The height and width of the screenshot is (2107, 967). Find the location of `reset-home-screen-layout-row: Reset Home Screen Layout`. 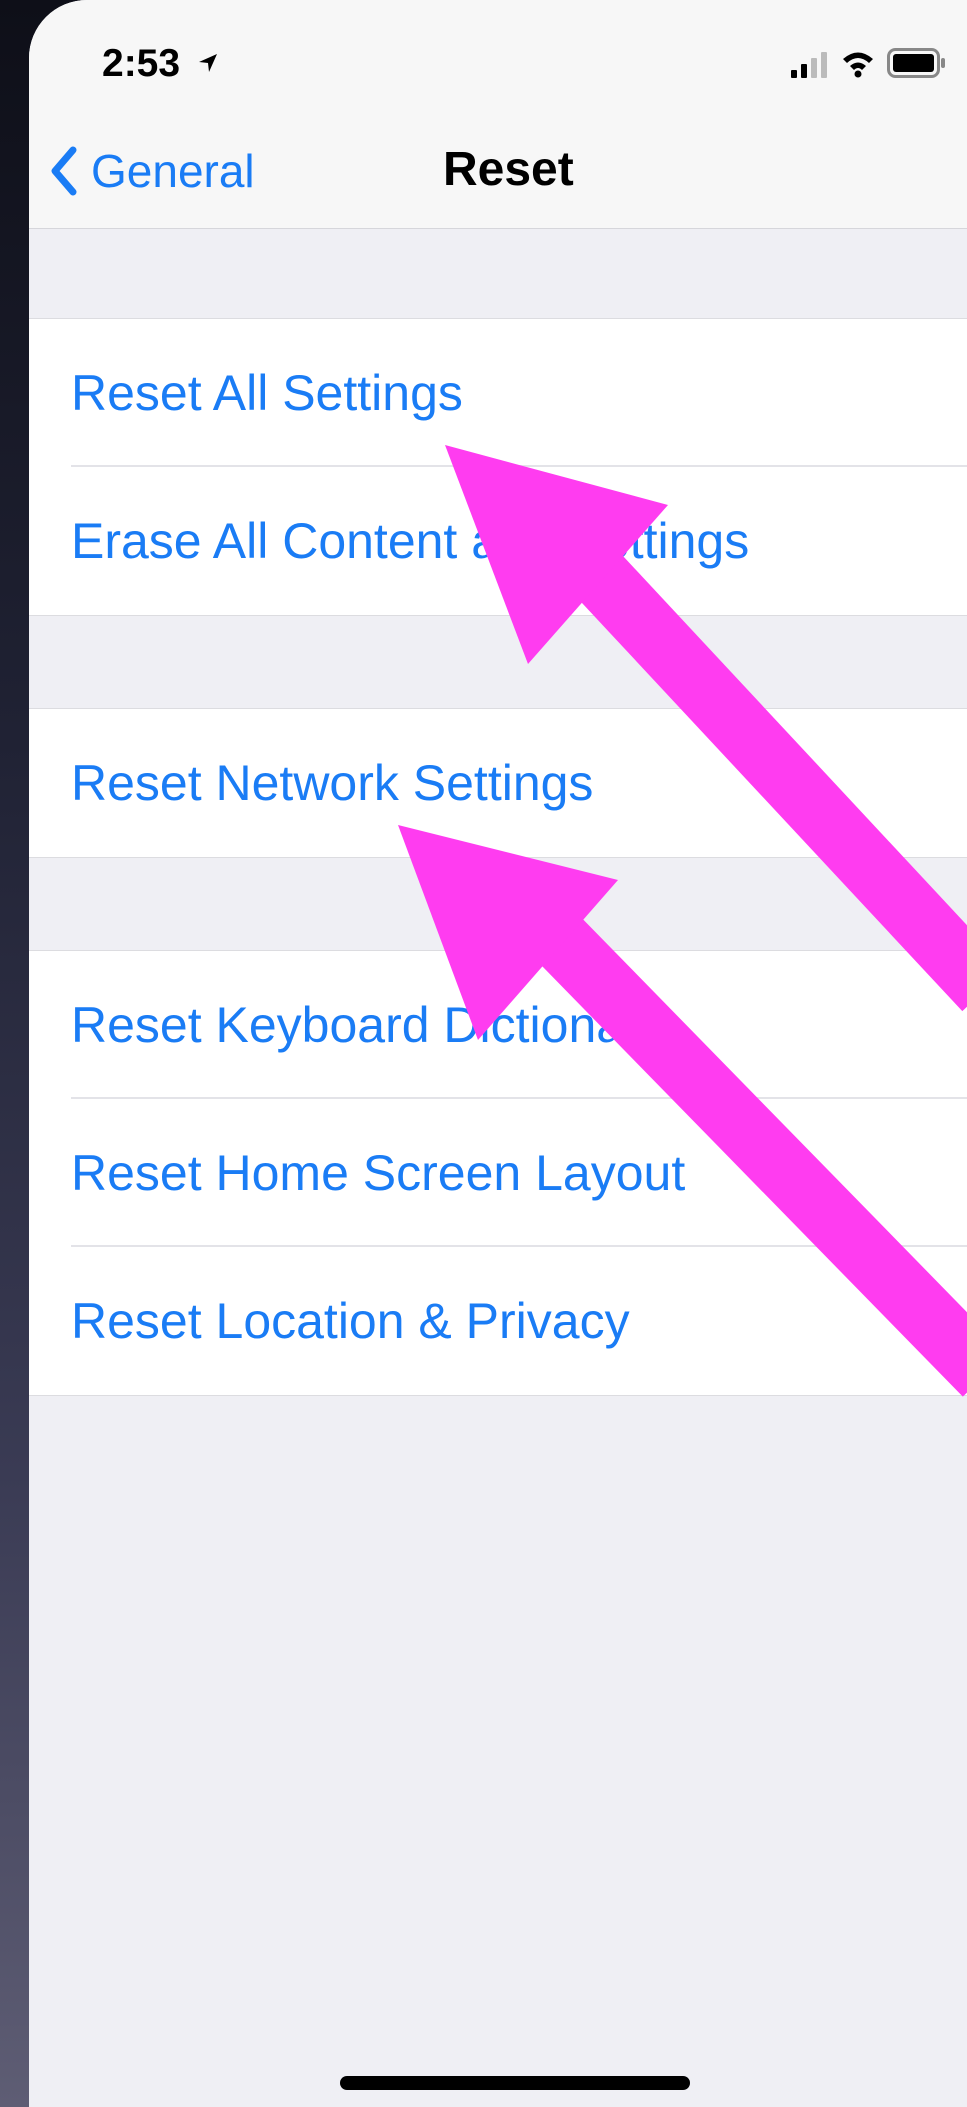

reset-home-screen-layout-row: Reset Home Screen Layout is located at coordinates (498, 1173).